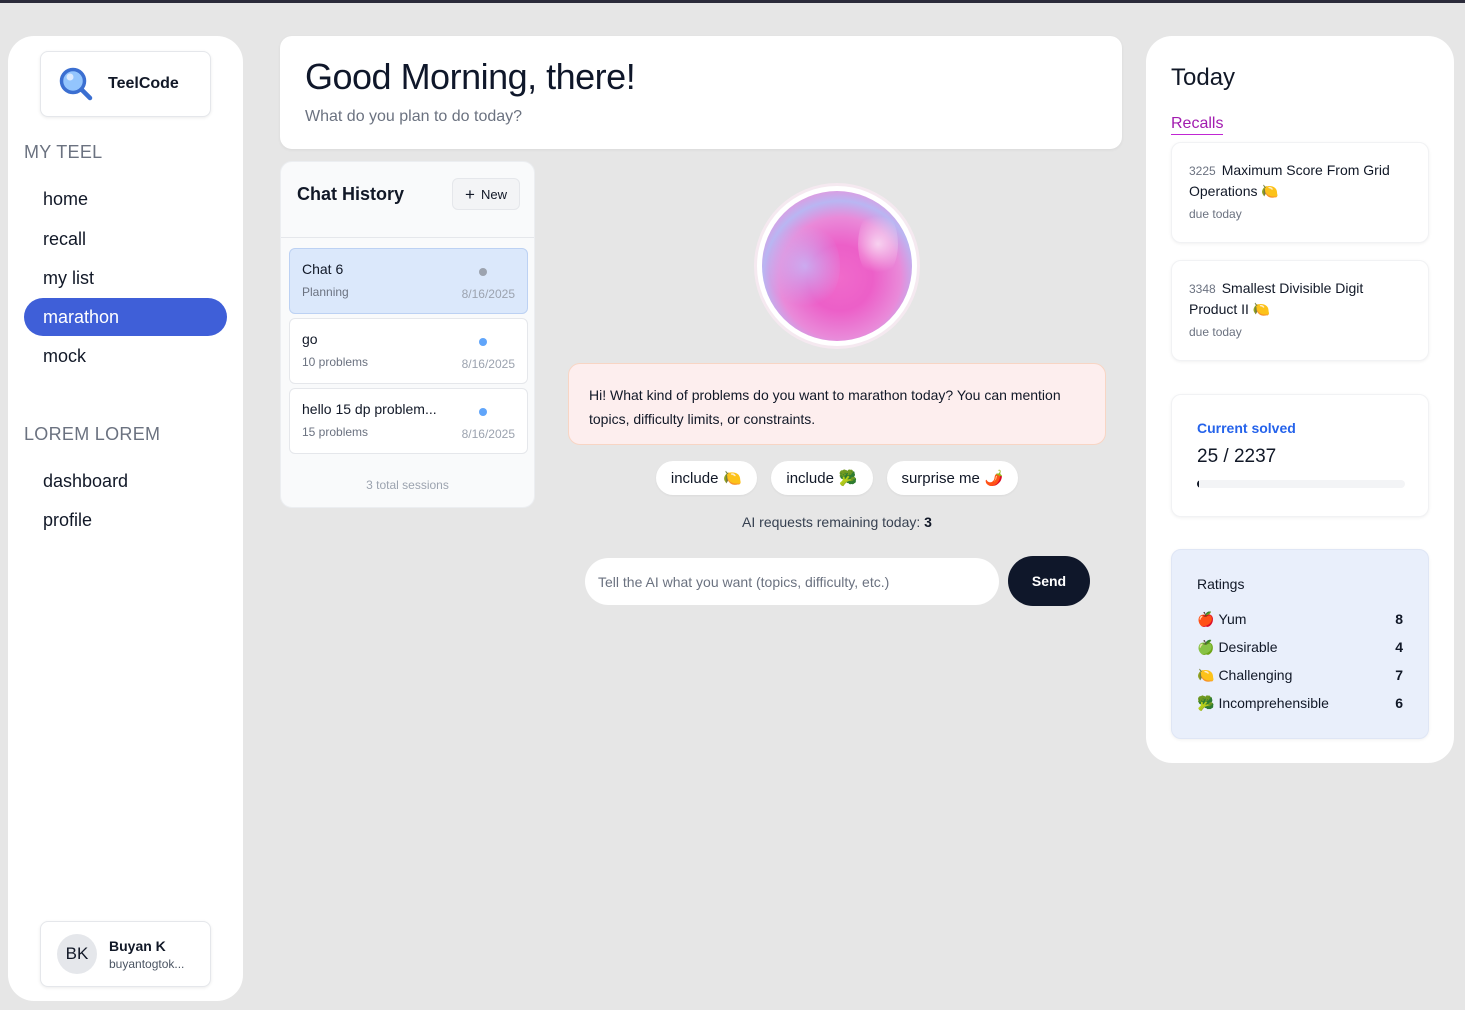  I want to click on ai-requests-remaining: AI requests remaining today: 3, so click(837, 522).